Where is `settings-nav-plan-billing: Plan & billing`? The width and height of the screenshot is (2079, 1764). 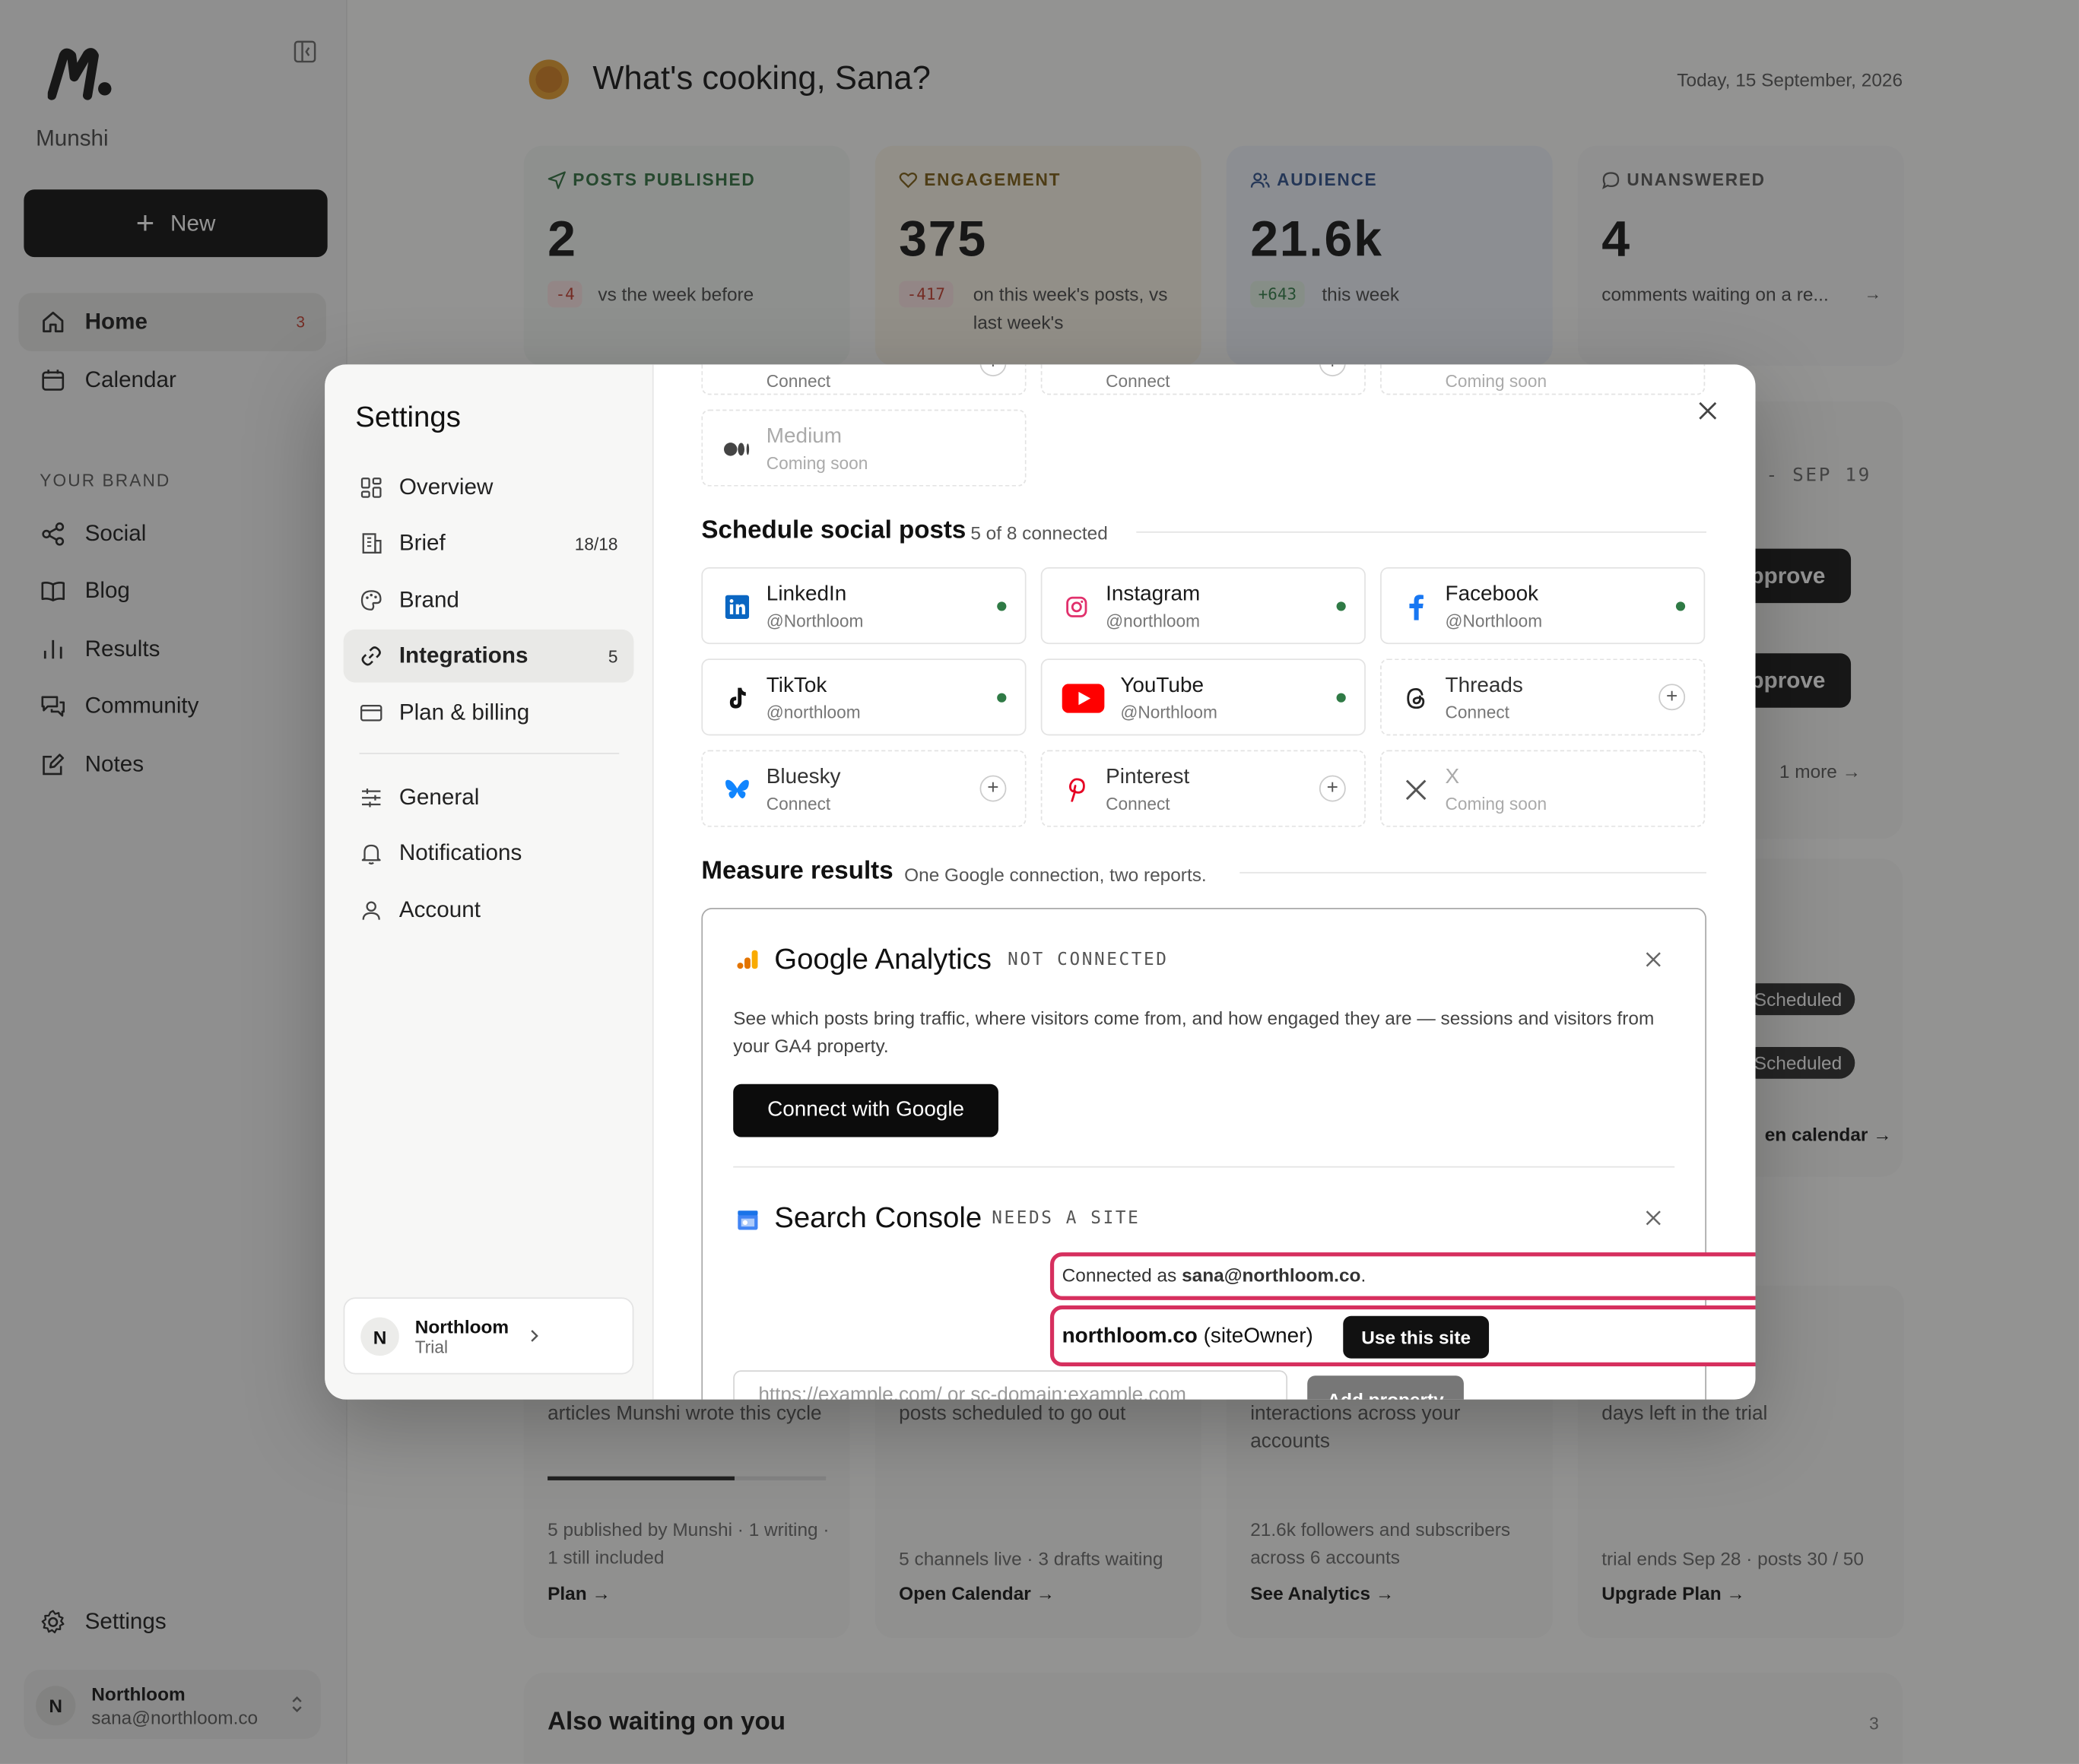
settings-nav-plan-billing: Plan & billing is located at coordinates (489, 713).